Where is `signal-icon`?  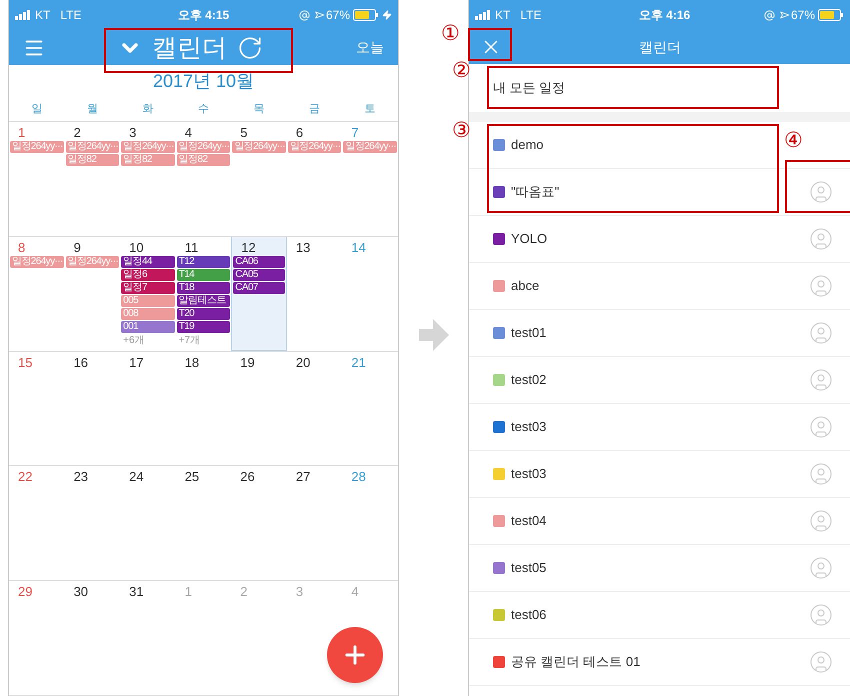 signal-icon is located at coordinates (23, 15).